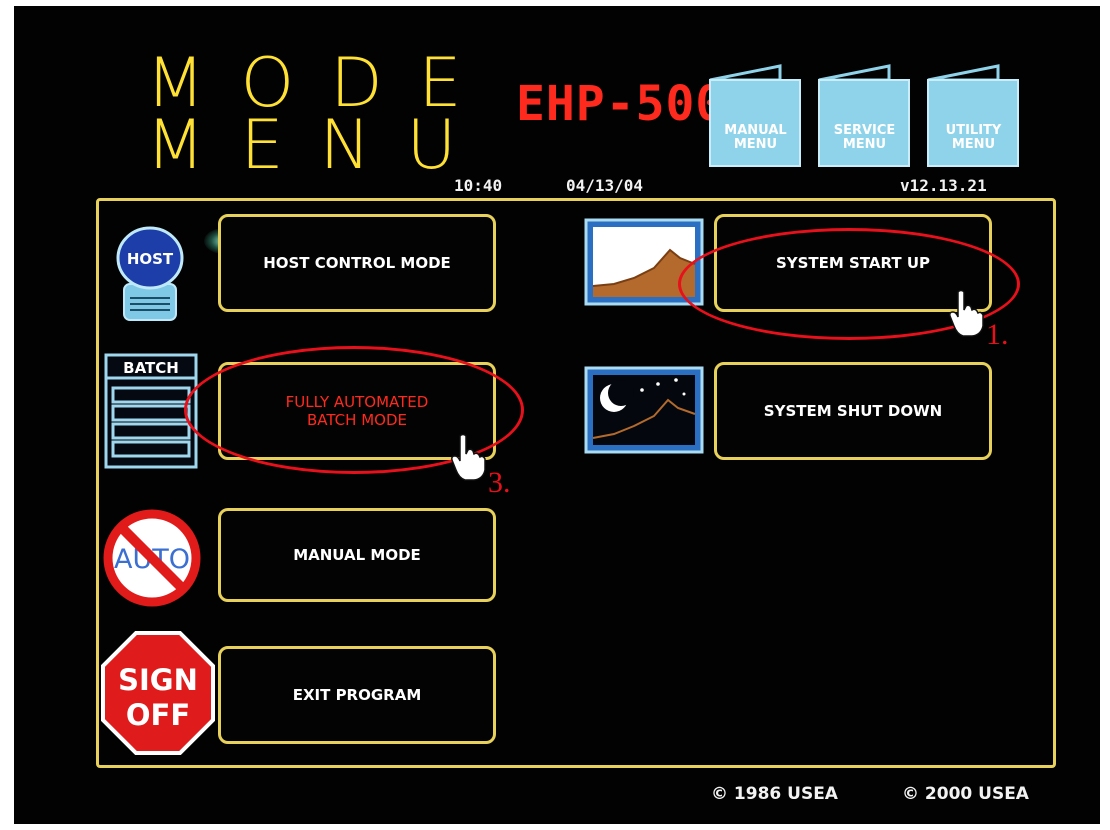 This screenshot has height=830, width=1110. I want to click on stop-sign-text-top: SIGN, so click(158, 680).